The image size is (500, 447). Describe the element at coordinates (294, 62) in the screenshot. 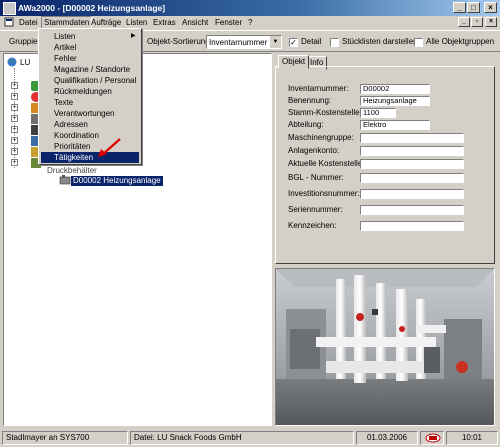

I see `tab-objekt: Objekt` at that location.